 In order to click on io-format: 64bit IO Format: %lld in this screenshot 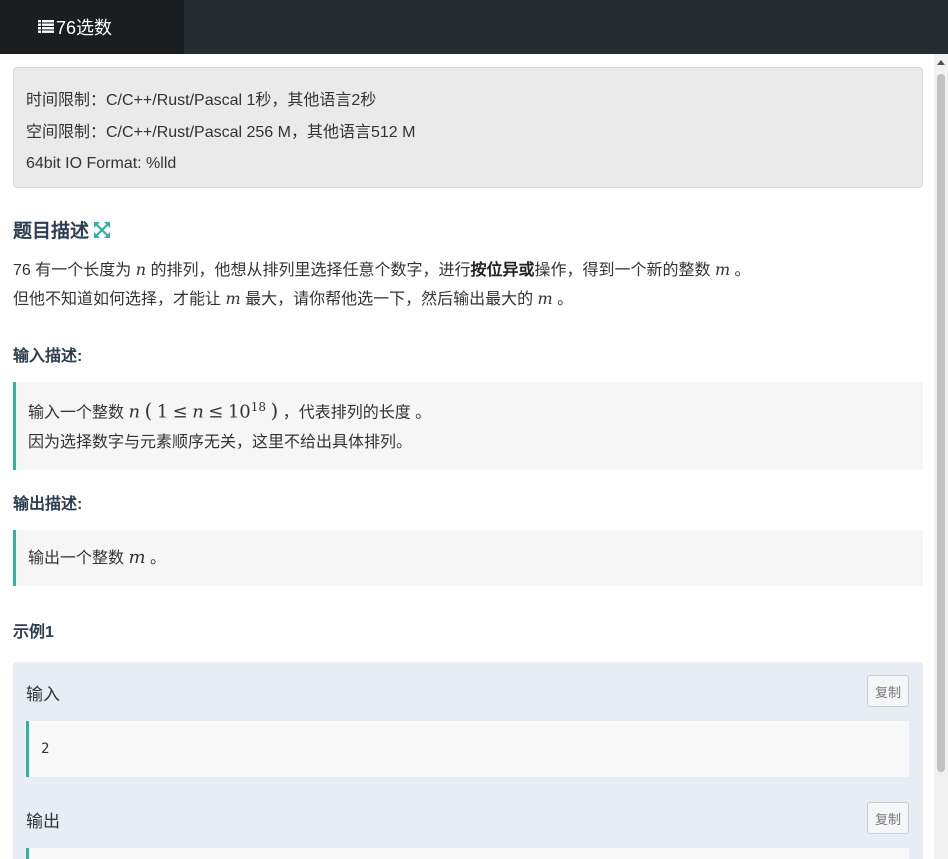, I will do `click(101, 163)`.